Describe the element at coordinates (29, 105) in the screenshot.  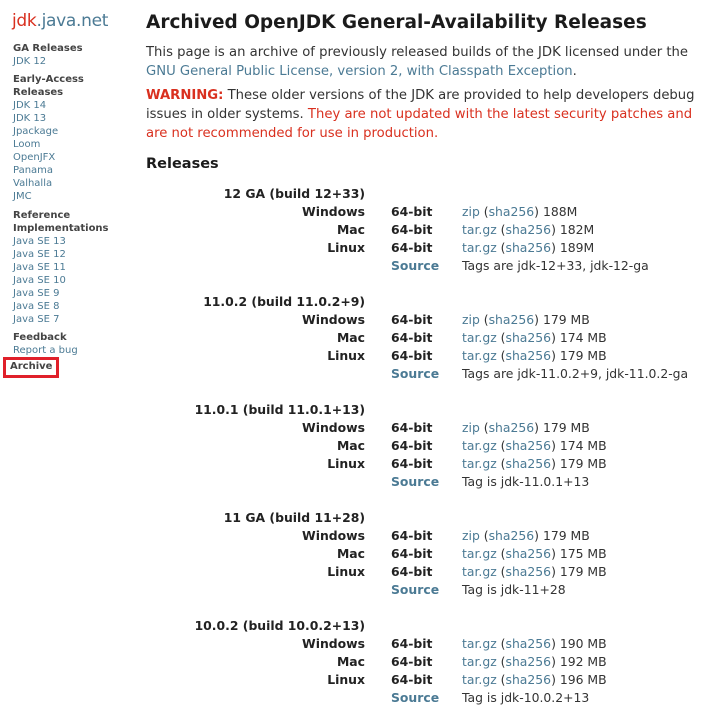
I see `sidebar-item-jdk14: JDK 14` at that location.